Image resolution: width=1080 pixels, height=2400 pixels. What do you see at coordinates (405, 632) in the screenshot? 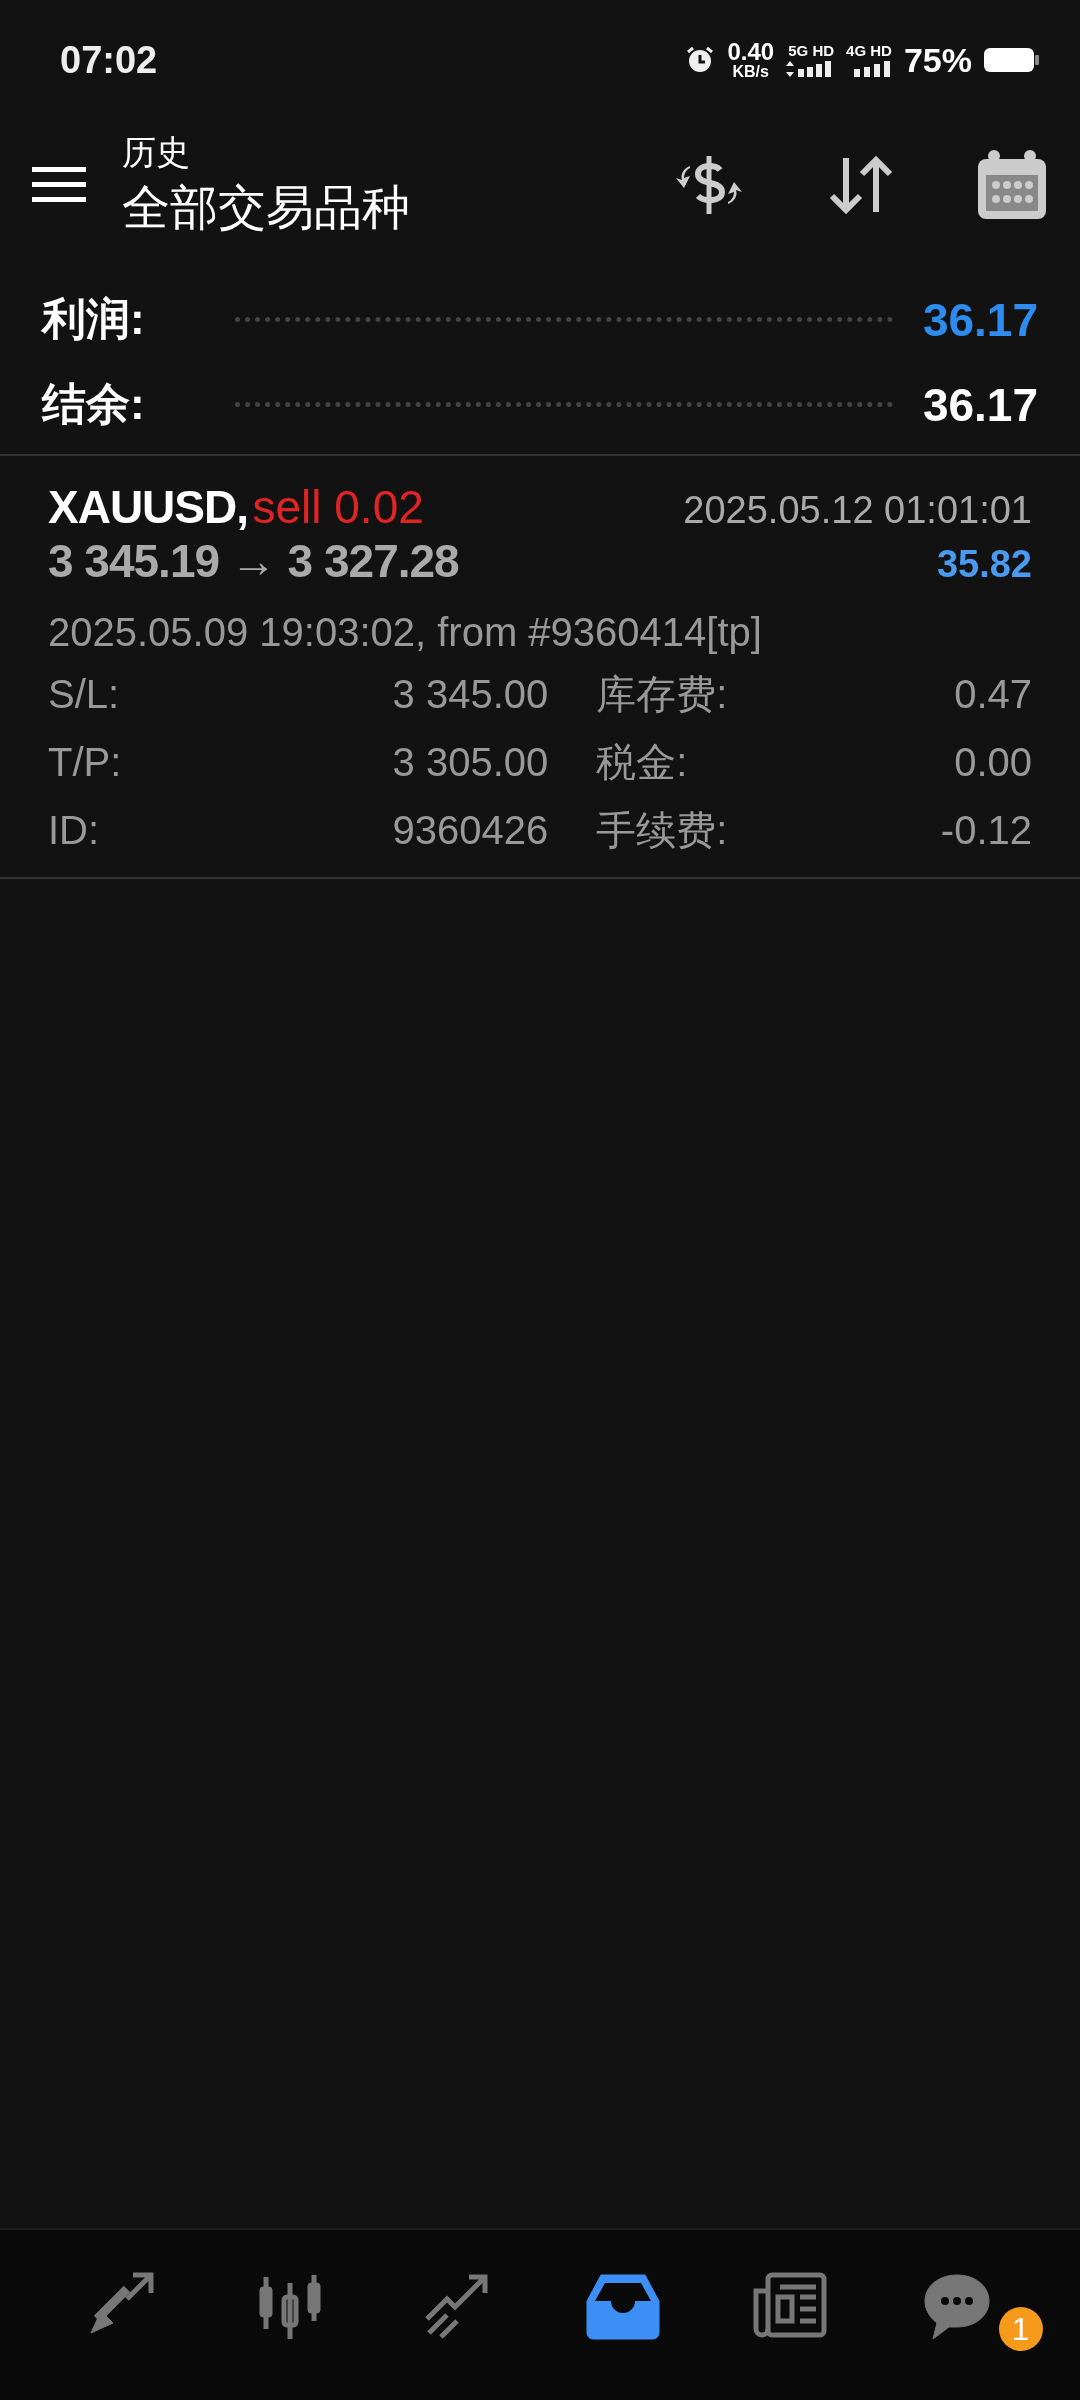
I see `open-info: 2025.05.09 19:03:02, from #9360414[tp]` at bounding box center [405, 632].